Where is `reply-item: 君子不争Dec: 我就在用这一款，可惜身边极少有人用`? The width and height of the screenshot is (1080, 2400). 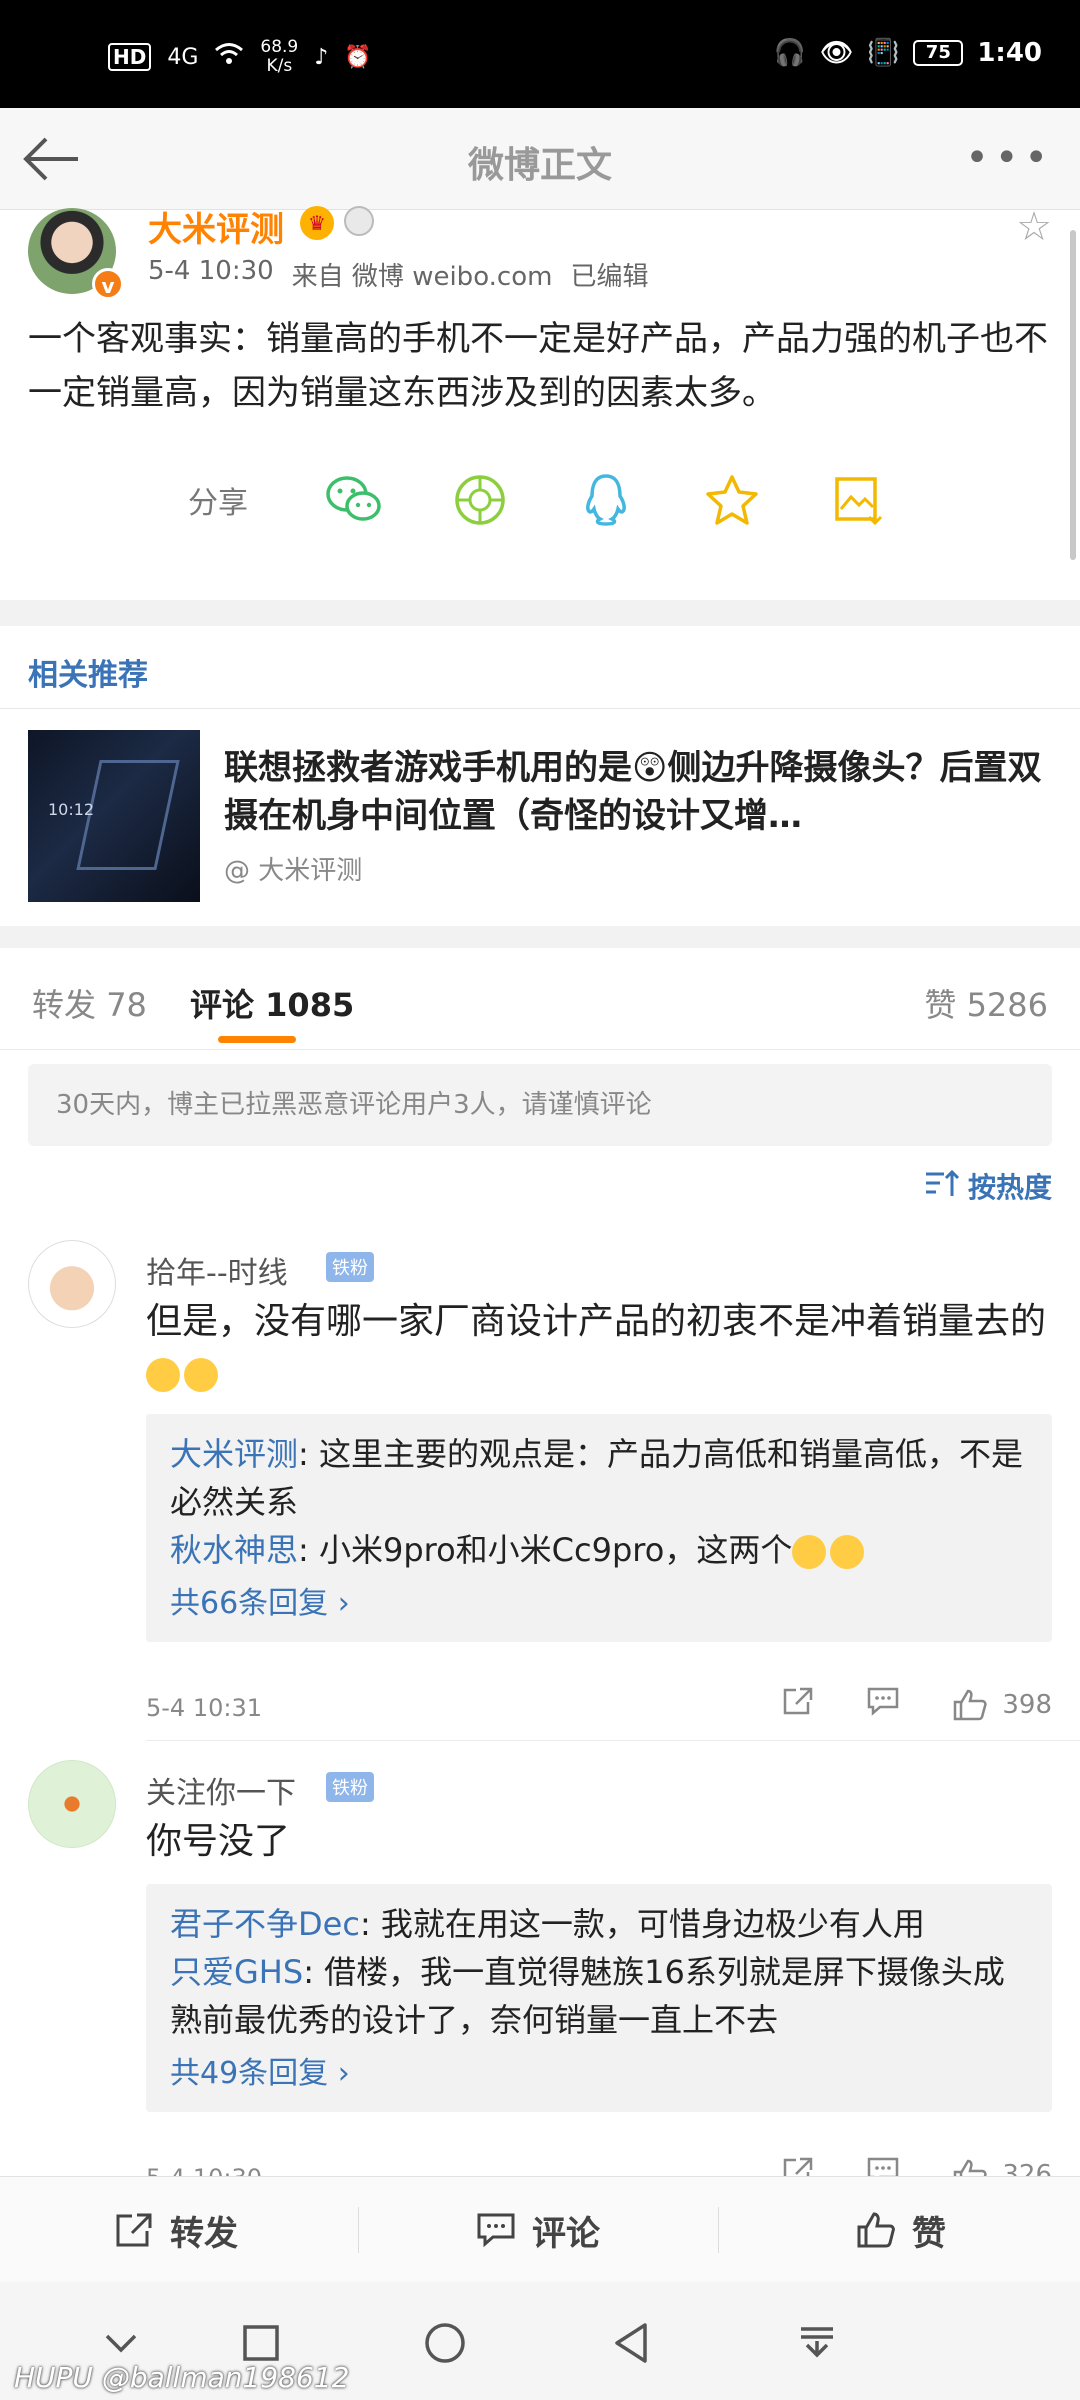
reply-item: 君子不争Dec: 我就在用这一款，可惜身边极少有人用 is located at coordinates (599, 1924).